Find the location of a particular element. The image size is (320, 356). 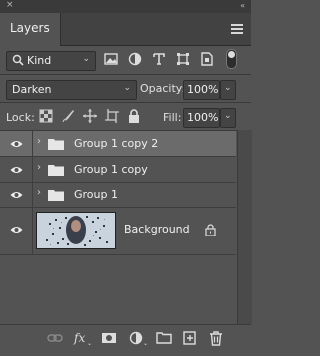

panel-title-bar: × « is located at coordinates (125, 6).